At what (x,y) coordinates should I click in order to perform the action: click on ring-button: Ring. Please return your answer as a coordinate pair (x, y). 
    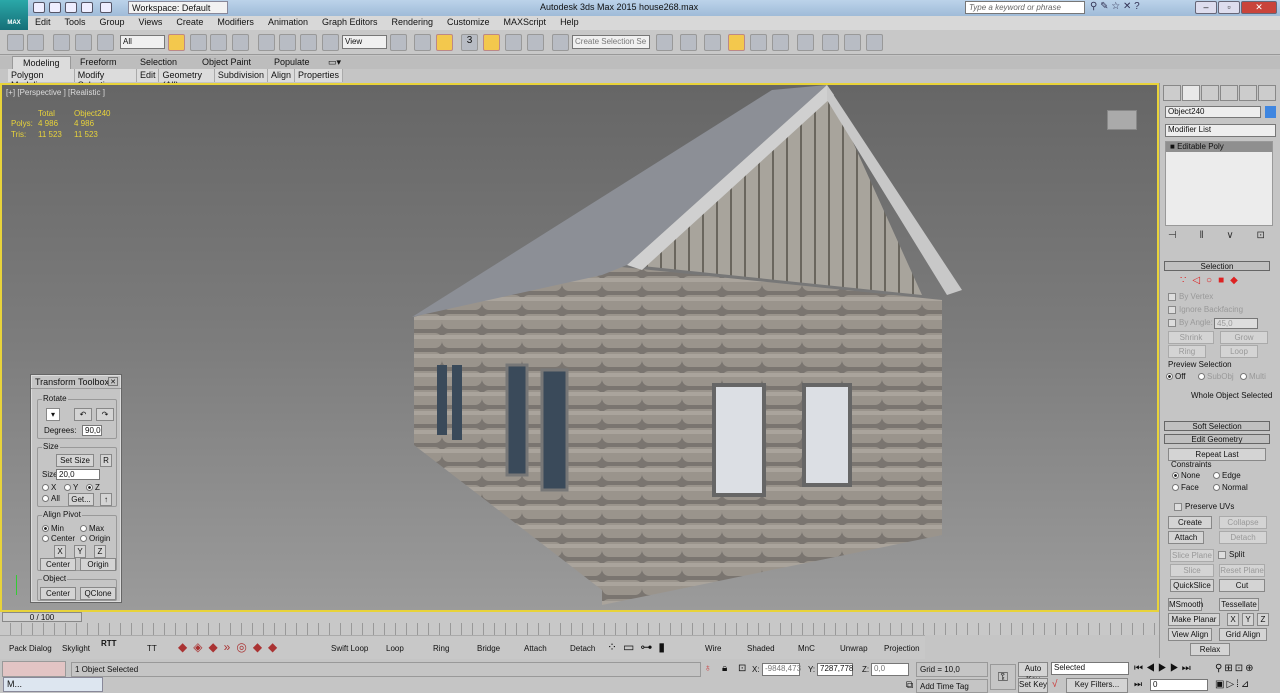
    Looking at the image, I should click on (1187, 351).